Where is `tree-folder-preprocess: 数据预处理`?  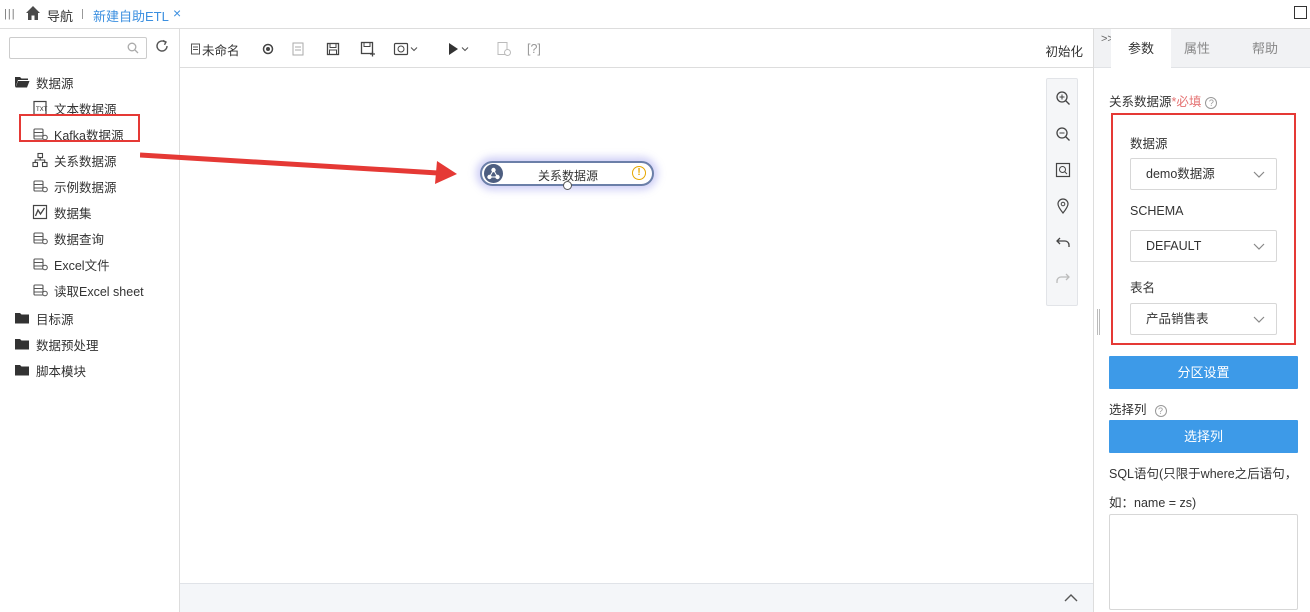 tree-folder-preprocess: 数据预处理 is located at coordinates (56, 344).